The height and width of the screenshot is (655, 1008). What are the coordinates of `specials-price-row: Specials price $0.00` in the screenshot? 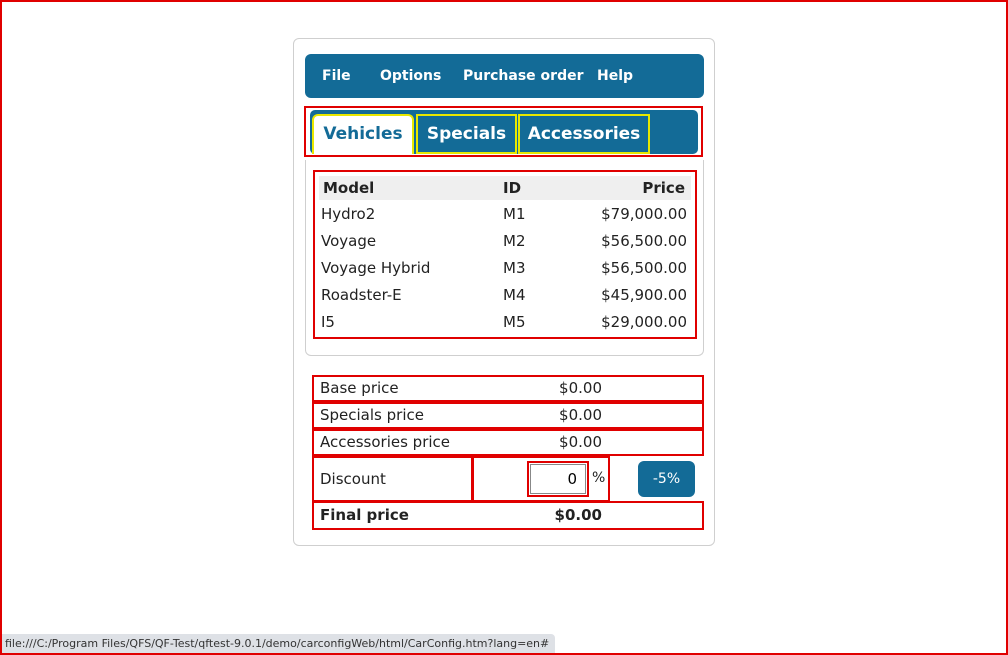 It's located at (508, 415).